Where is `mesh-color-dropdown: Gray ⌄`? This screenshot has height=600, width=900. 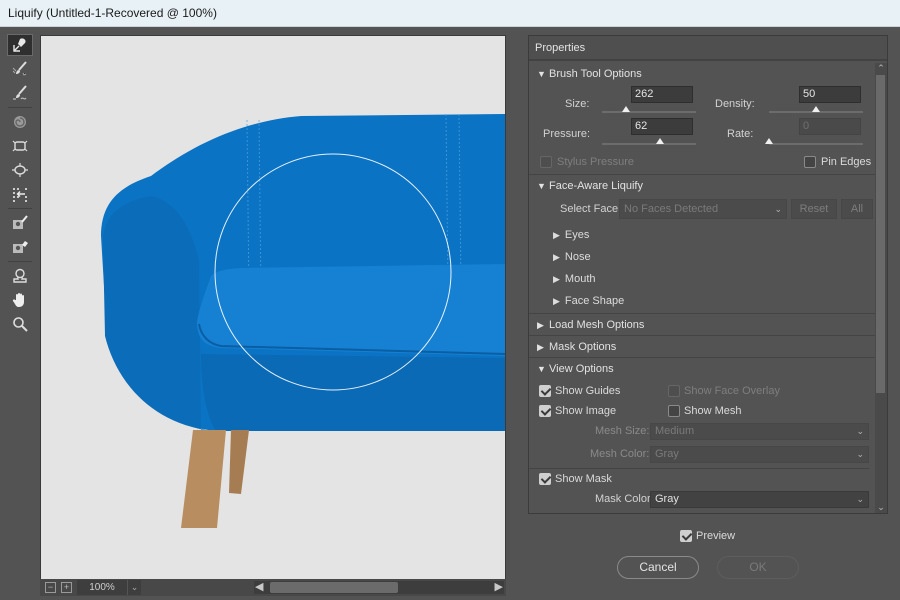
mesh-color-dropdown: Gray ⌄ is located at coordinates (759, 454).